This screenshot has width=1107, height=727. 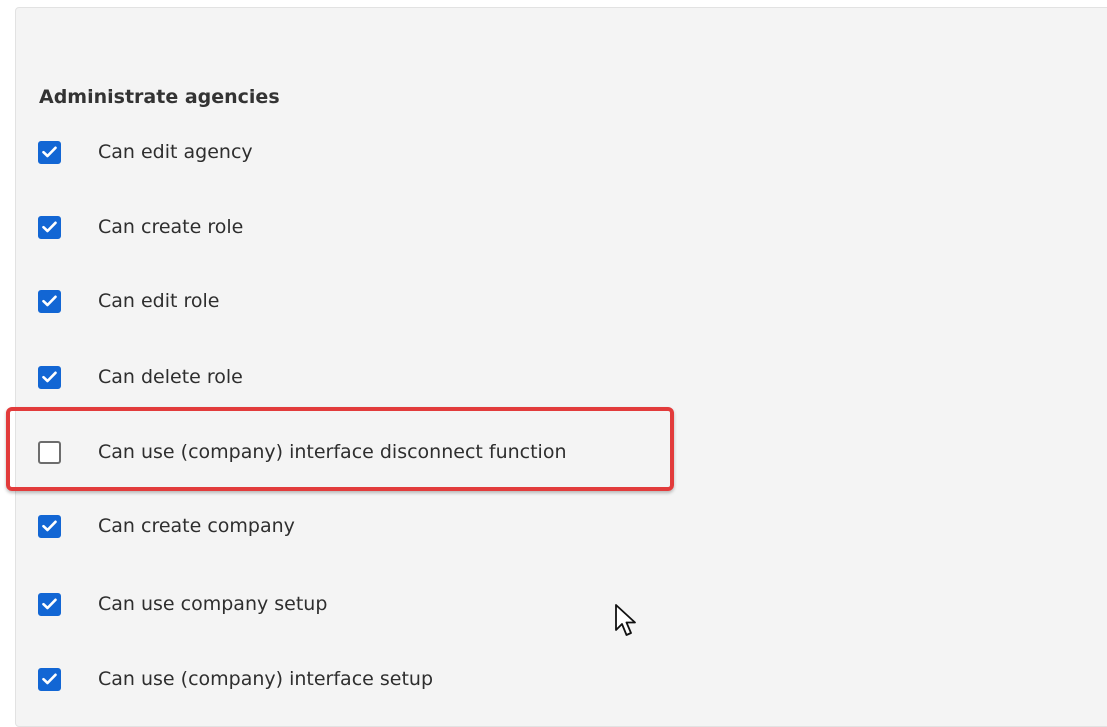 I want to click on permission-row-can-use-company-setup: Can use company setup, so click(x=182, y=604).